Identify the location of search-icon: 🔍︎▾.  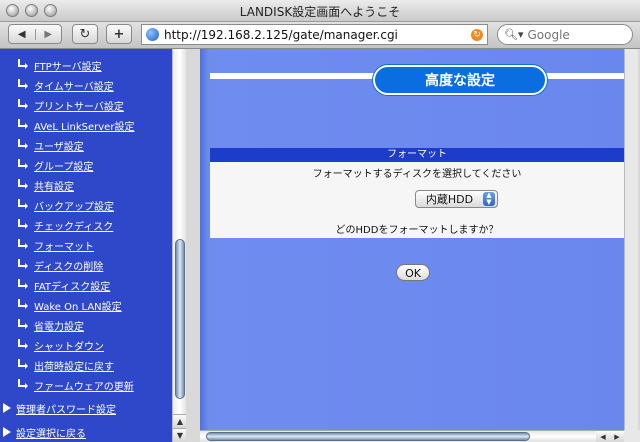
(514, 34).